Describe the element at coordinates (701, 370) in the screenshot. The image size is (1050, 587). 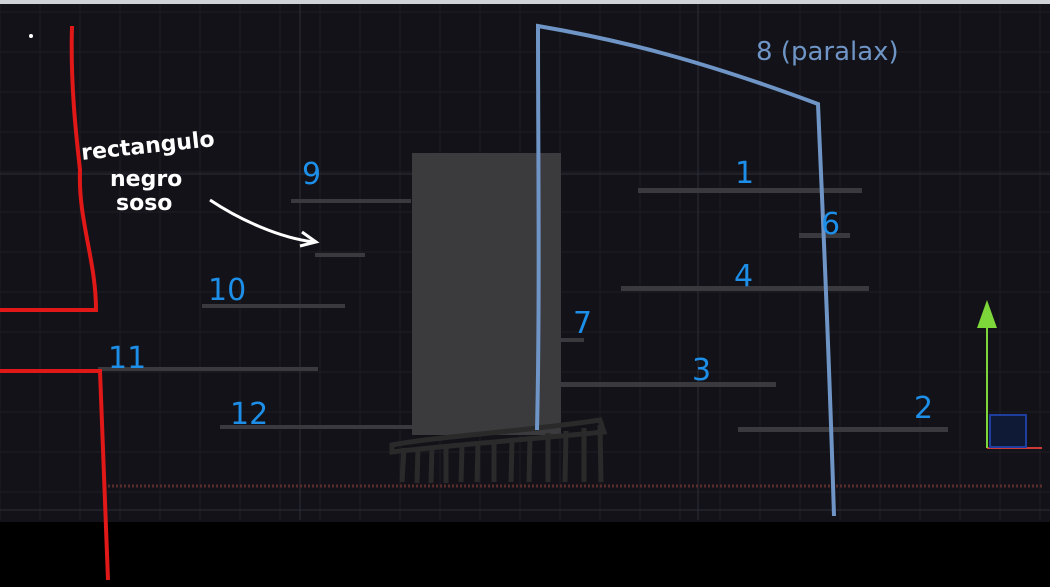
I see `label-platform-3: 3` at that location.